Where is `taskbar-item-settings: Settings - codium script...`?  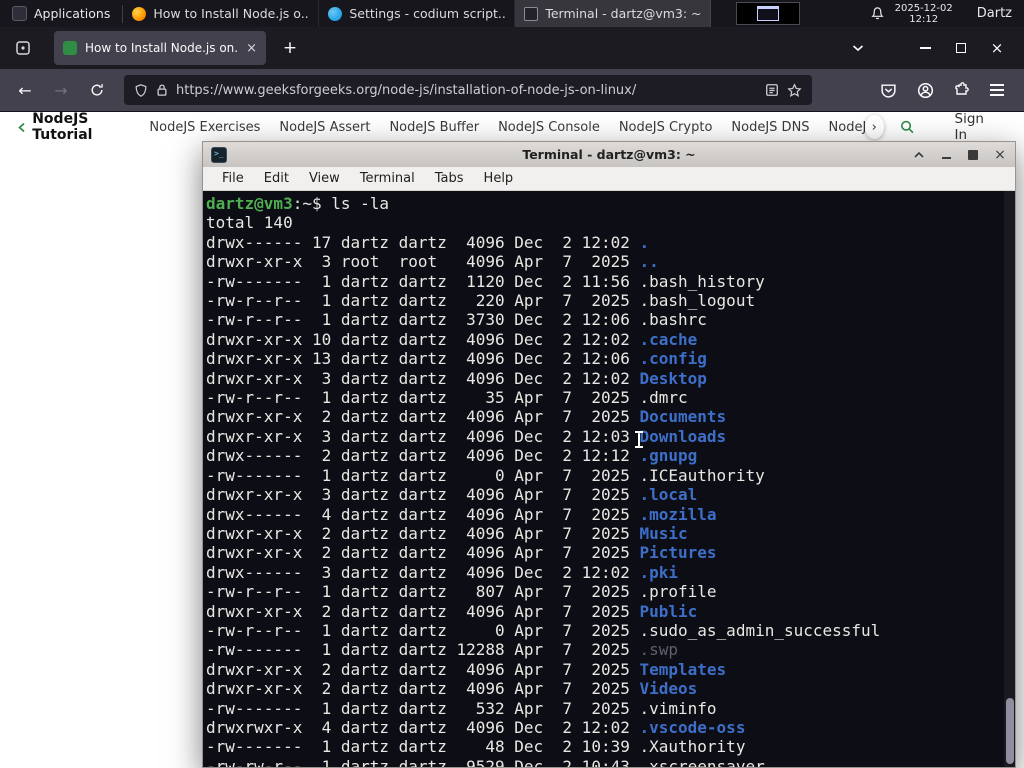 taskbar-item-settings: Settings - codium script... is located at coordinates (417, 13).